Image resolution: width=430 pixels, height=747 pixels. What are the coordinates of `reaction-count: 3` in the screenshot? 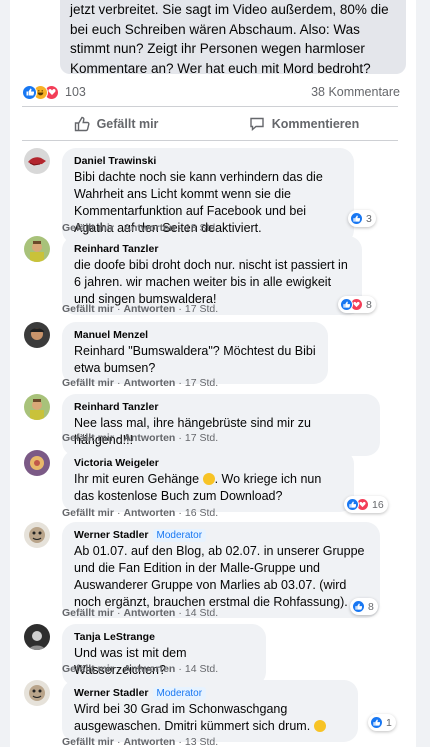 It's located at (369, 218).